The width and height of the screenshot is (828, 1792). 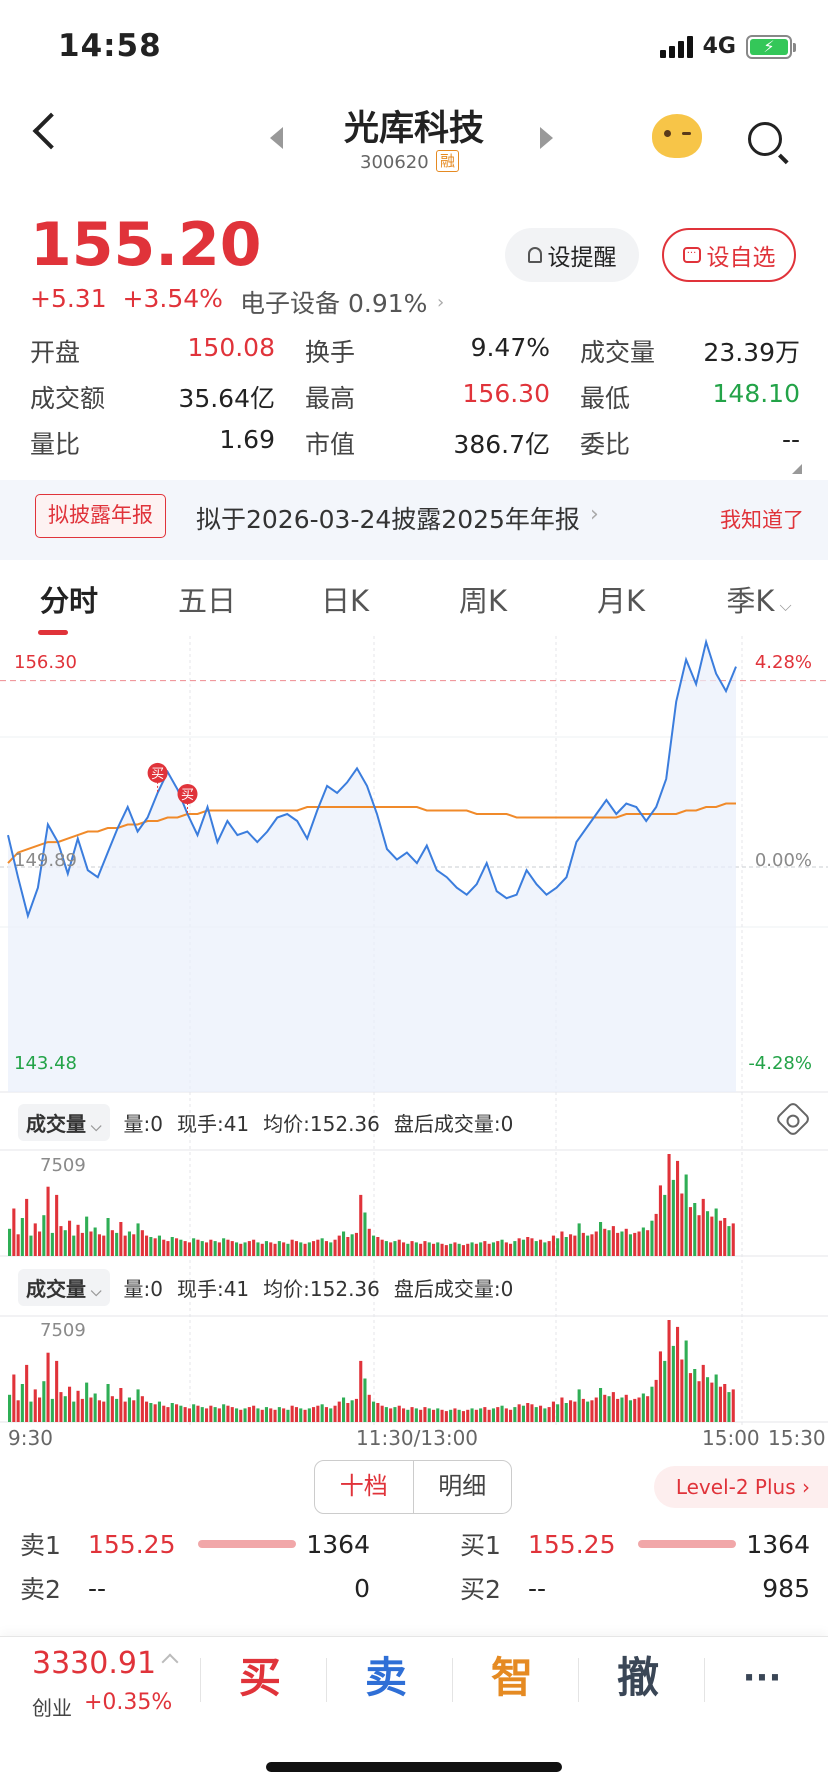 What do you see at coordinates (94, 1663) in the screenshot?
I see `index-value: 3330.91` at bounding box center [94, 1663].